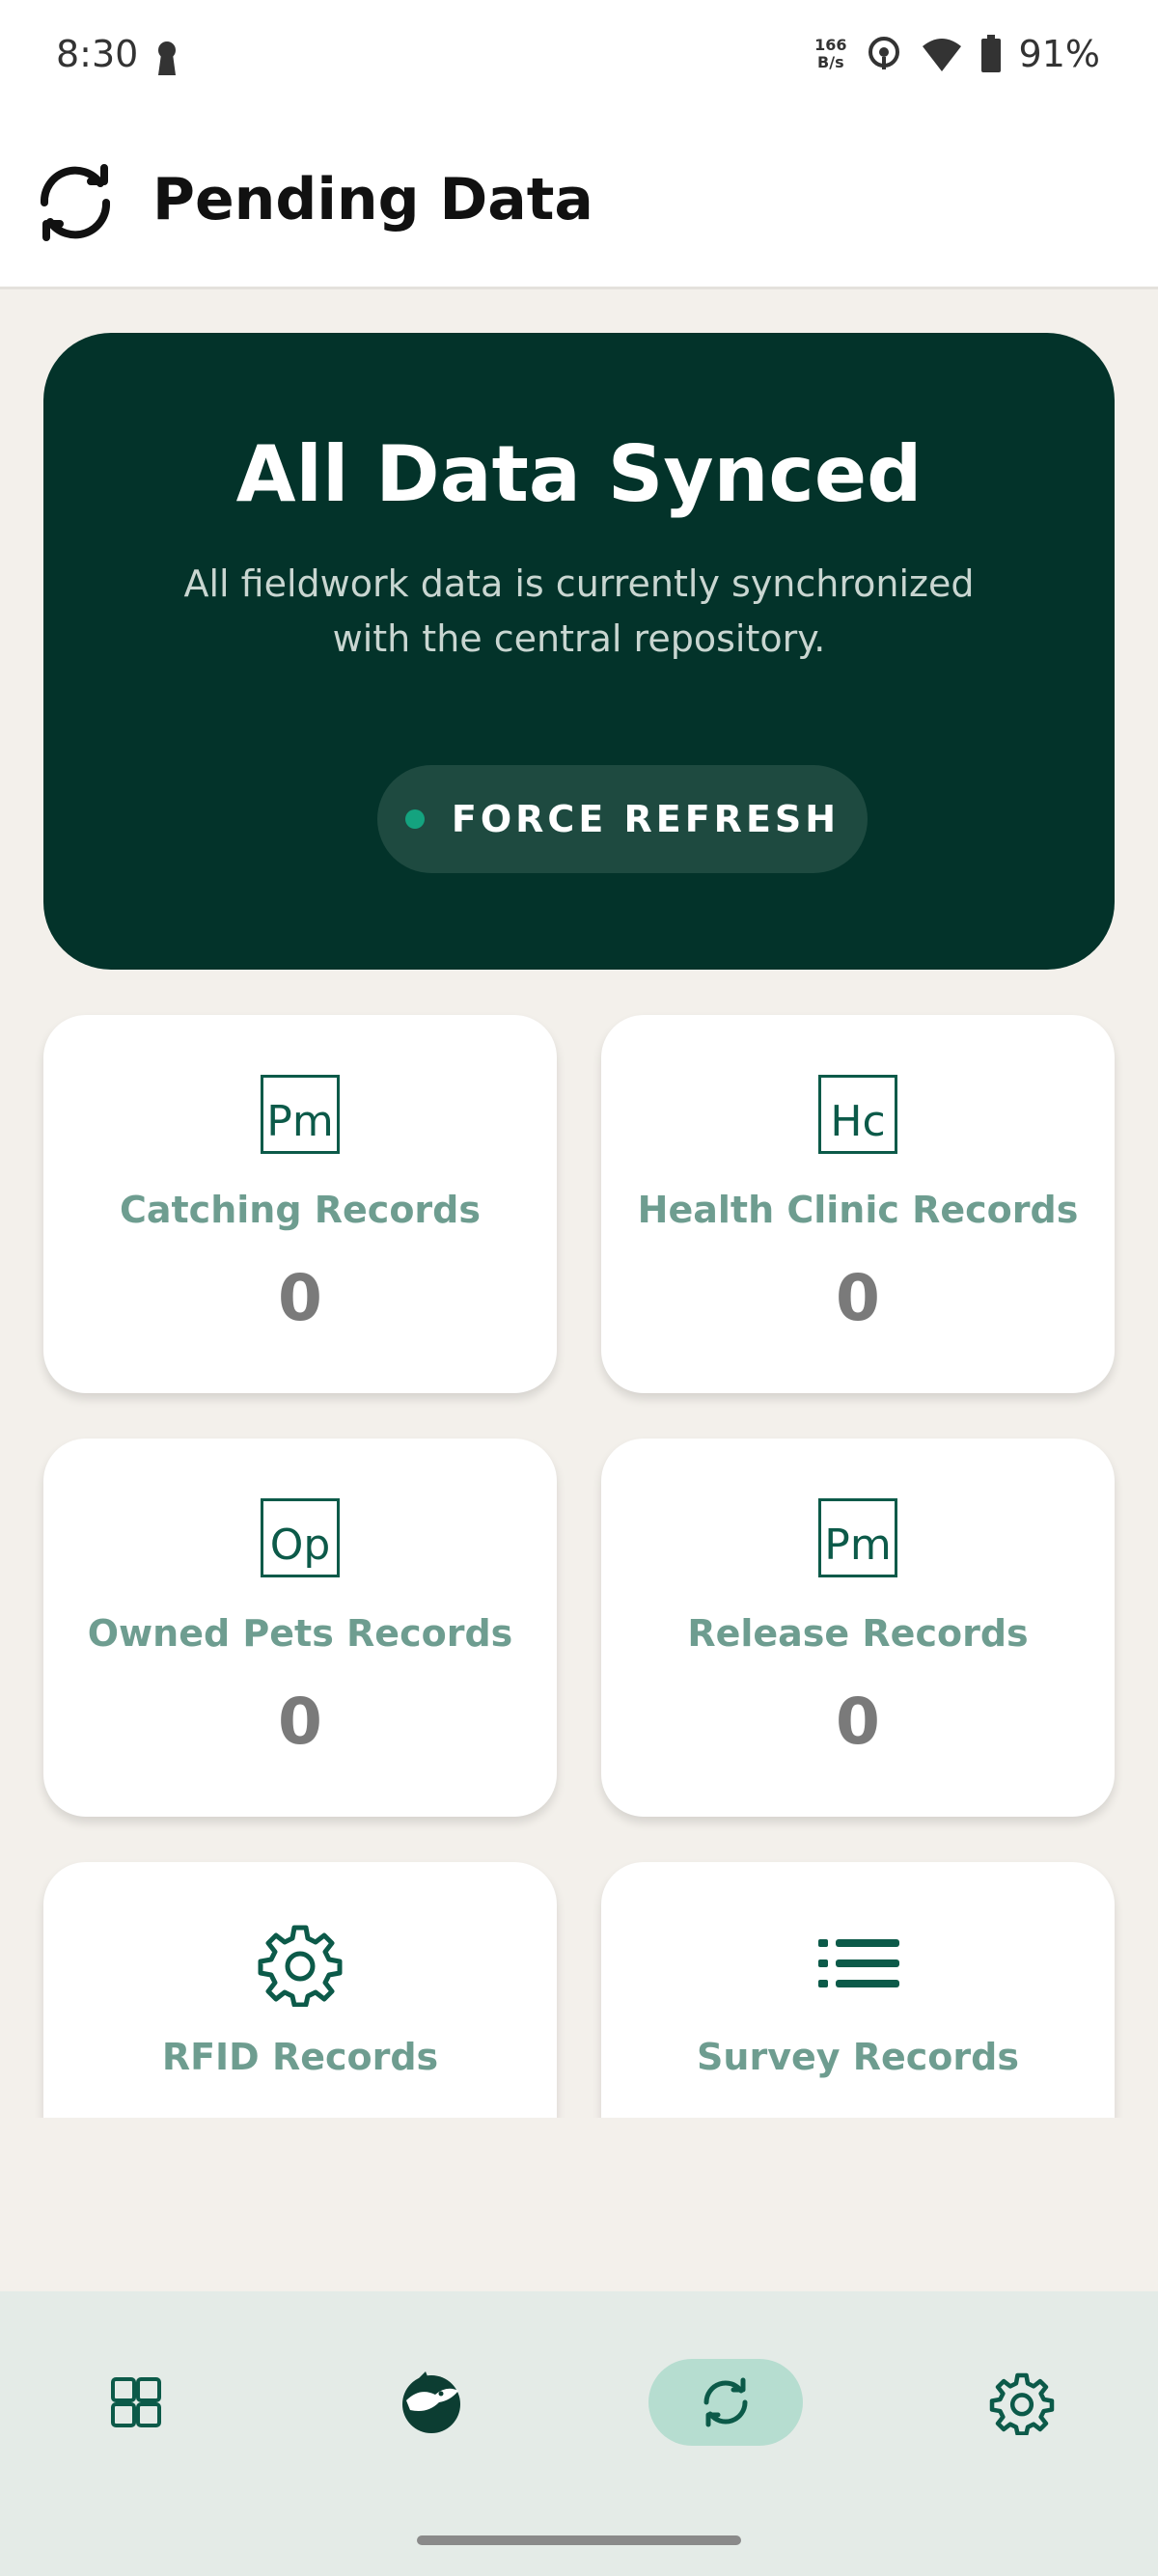  I want to click on health-clinic-records-card: Hc Health Clinic Records 0, so click(858, 1204).